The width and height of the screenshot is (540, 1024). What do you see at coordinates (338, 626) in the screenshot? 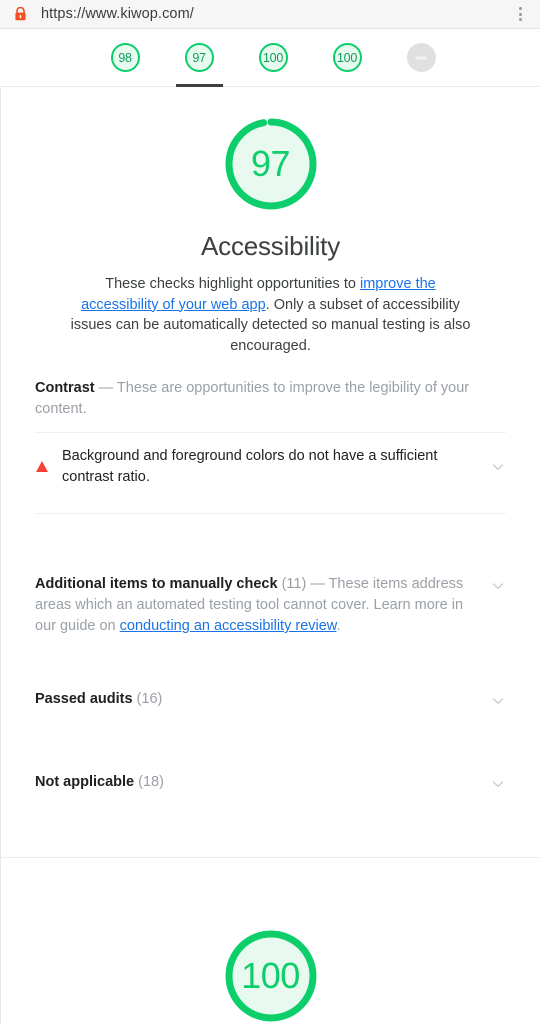
I see `manual-check-body-end: .` at bounding box center [338, 626].